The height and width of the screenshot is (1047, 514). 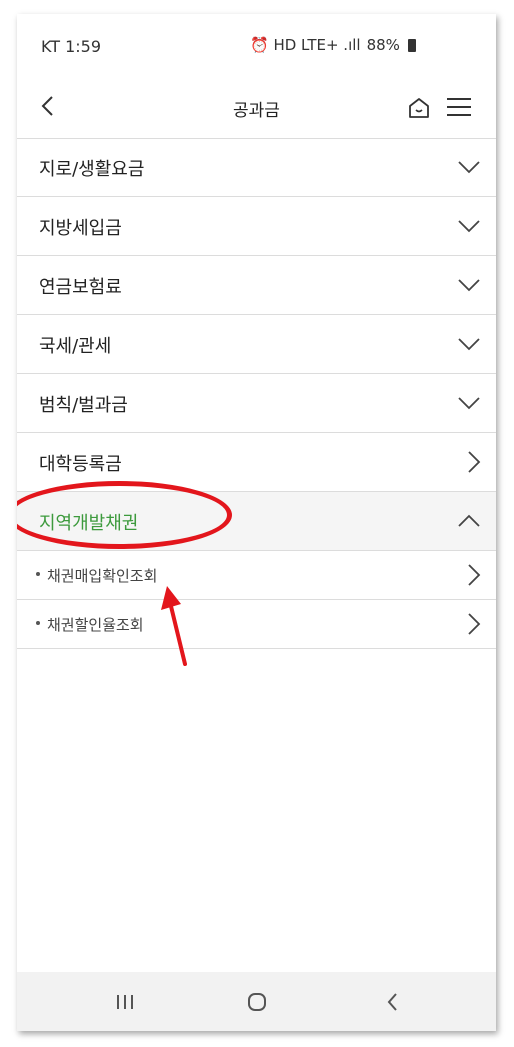 I want to click on app-header: 공과금, so click(x=256, y=107).